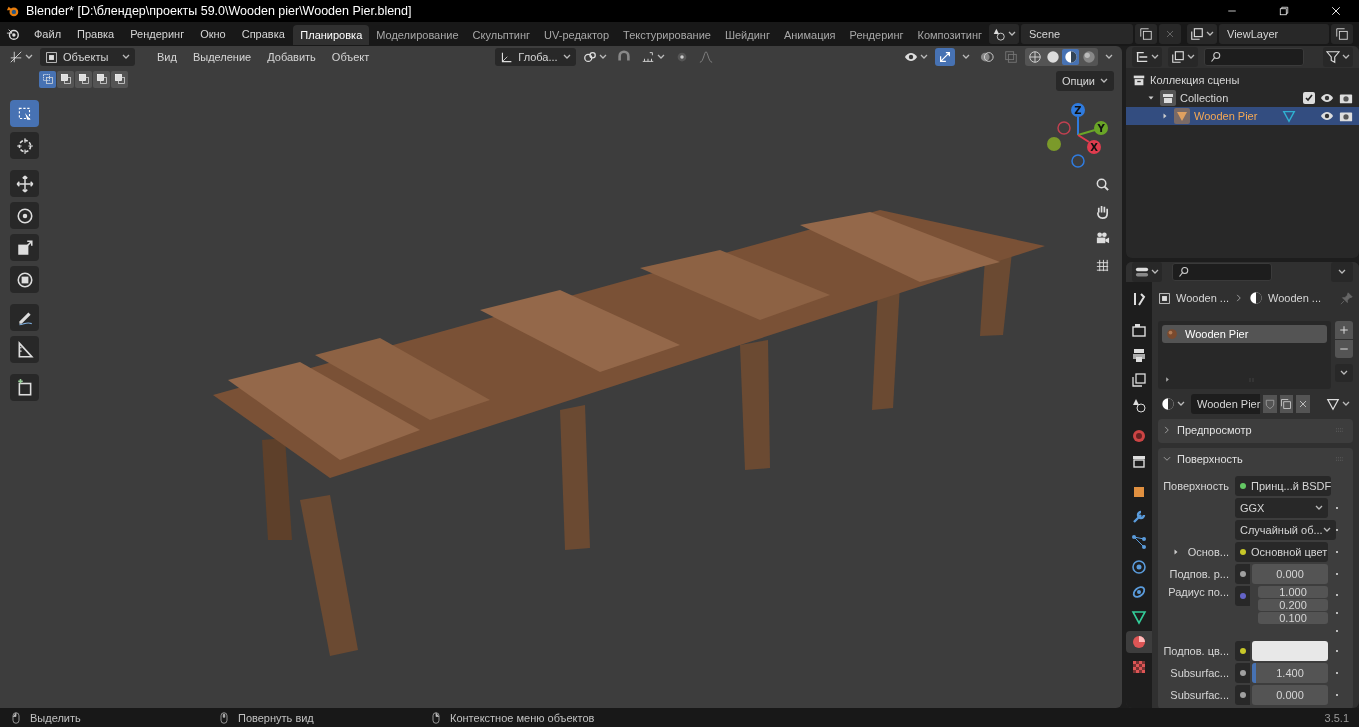  What do you see at coordinates (1244, 334) in the screenshot?
I see `material-slot: Wooden Pier` at bounding box center [1244, 334].